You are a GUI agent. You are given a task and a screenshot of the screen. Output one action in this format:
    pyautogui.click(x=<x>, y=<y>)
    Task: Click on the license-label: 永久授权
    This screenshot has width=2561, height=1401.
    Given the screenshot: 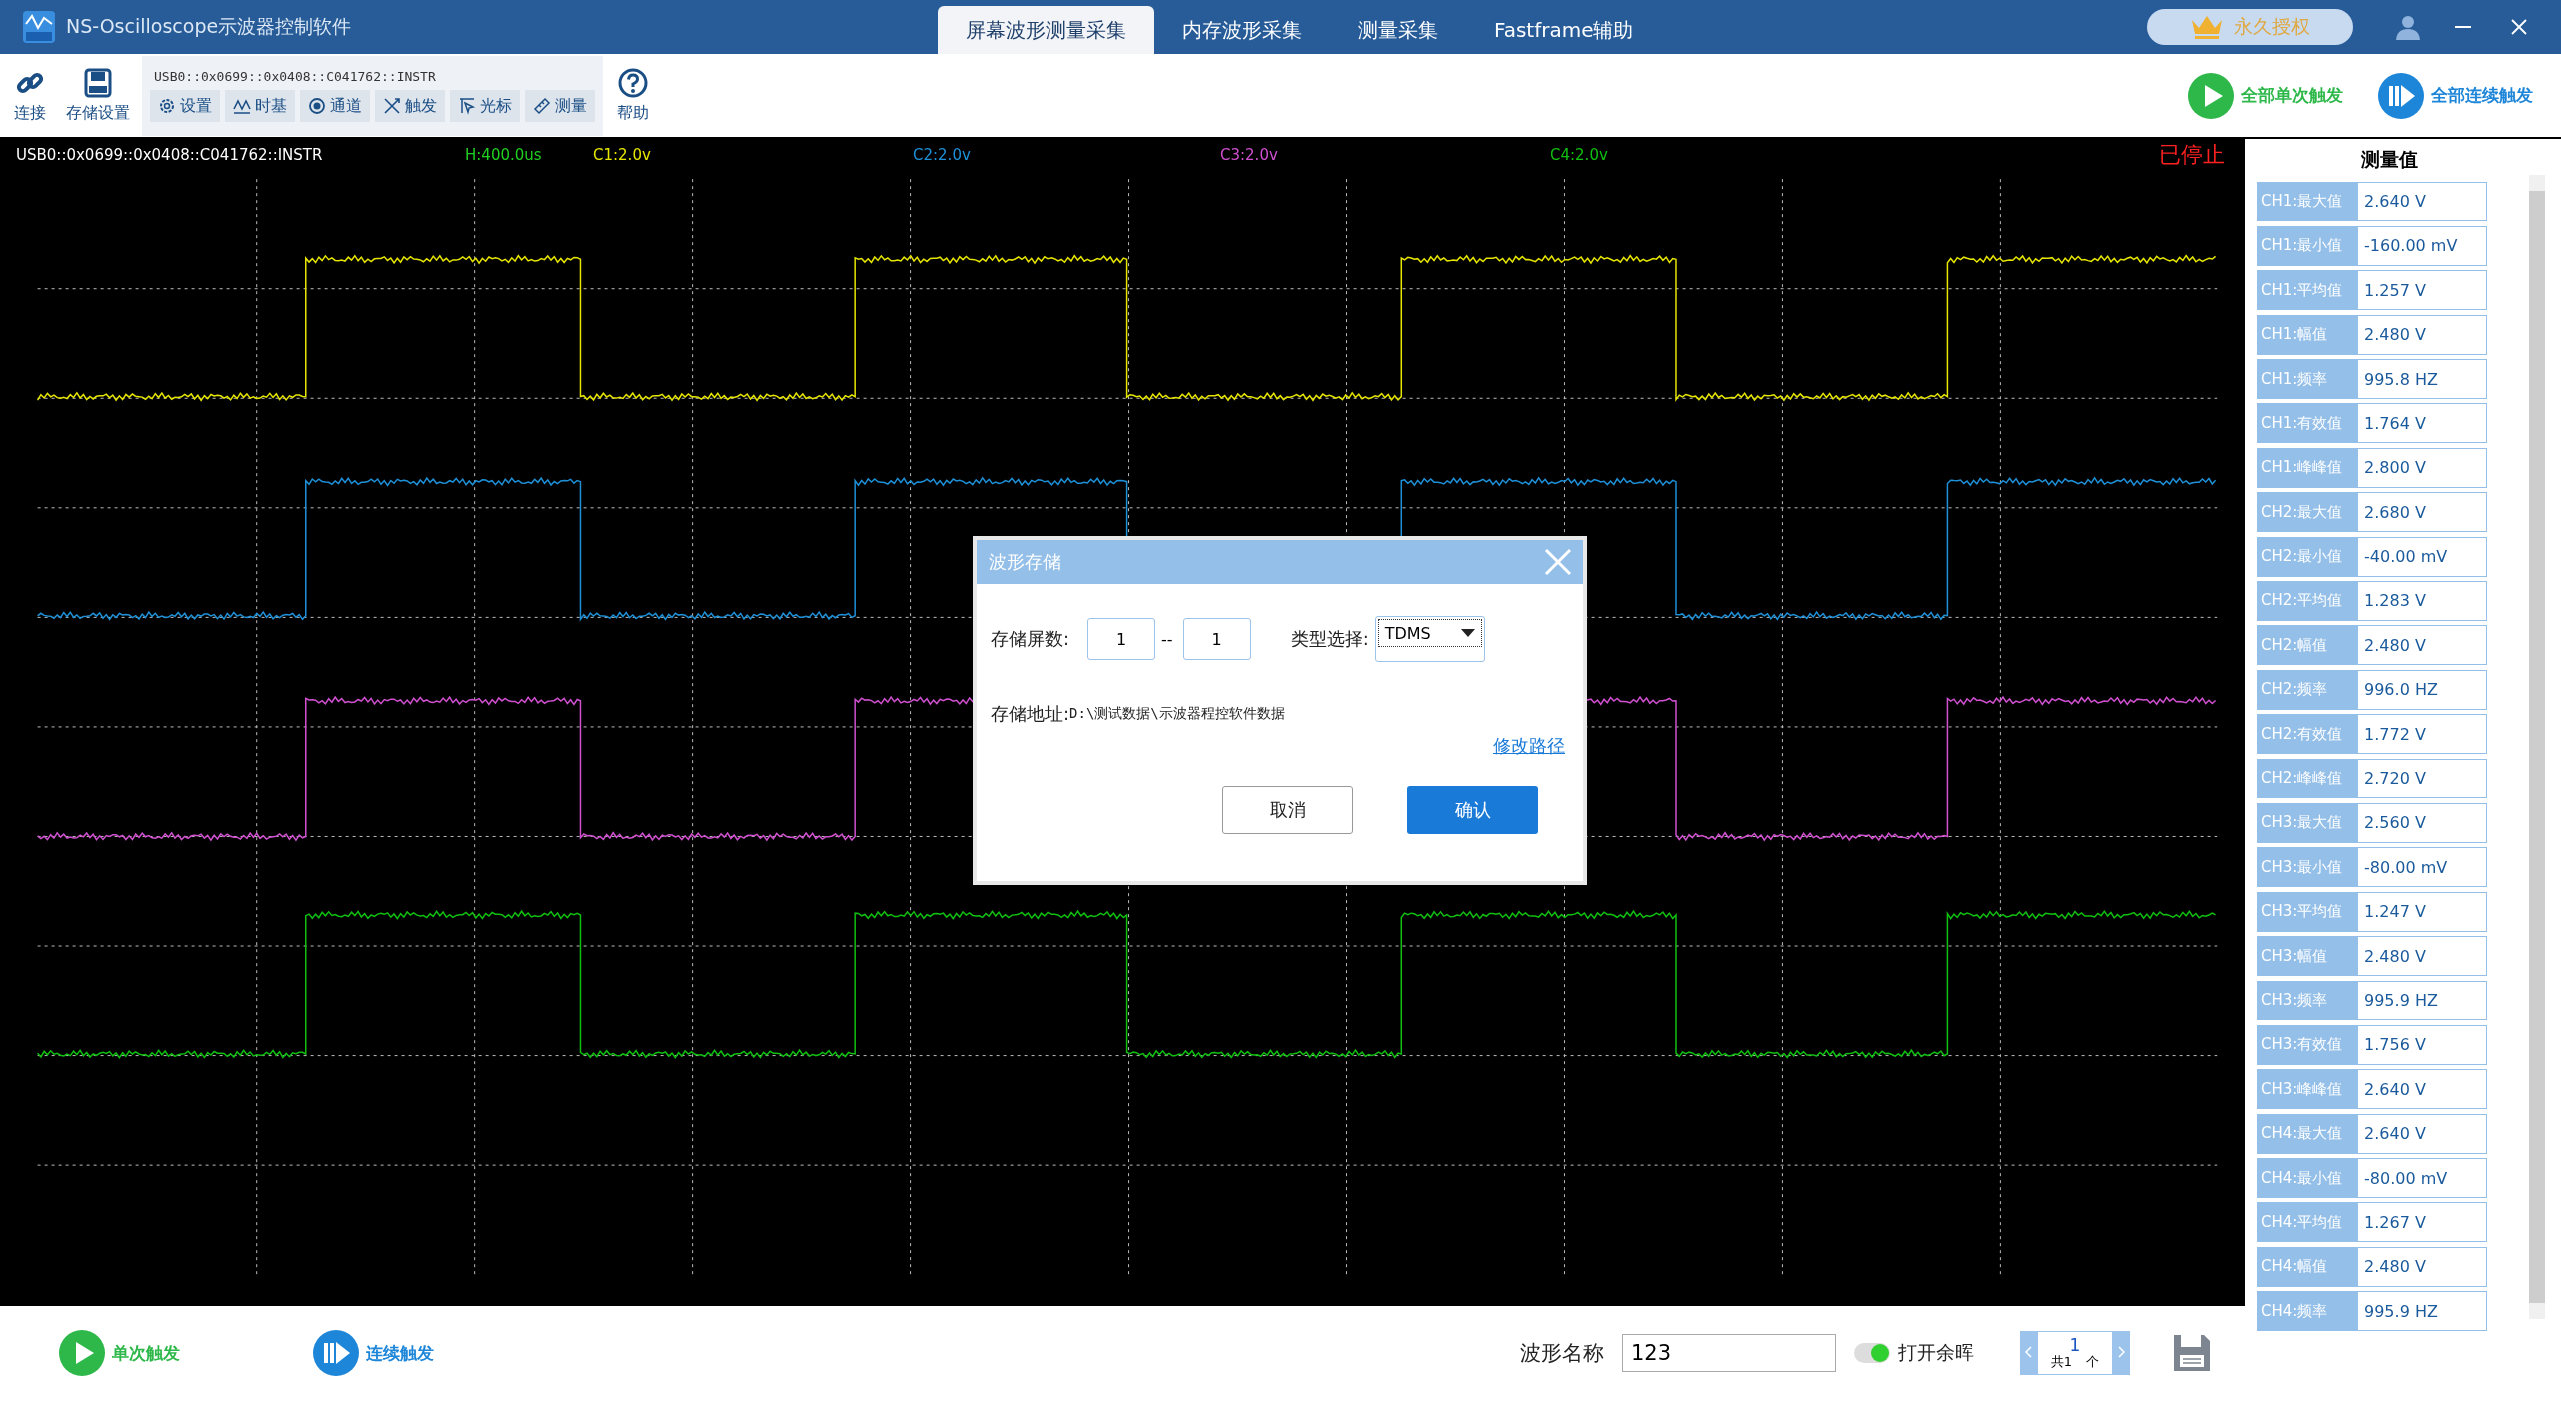 What is the action you would take?
    pyautogui.click(x=2272, y=26)
    